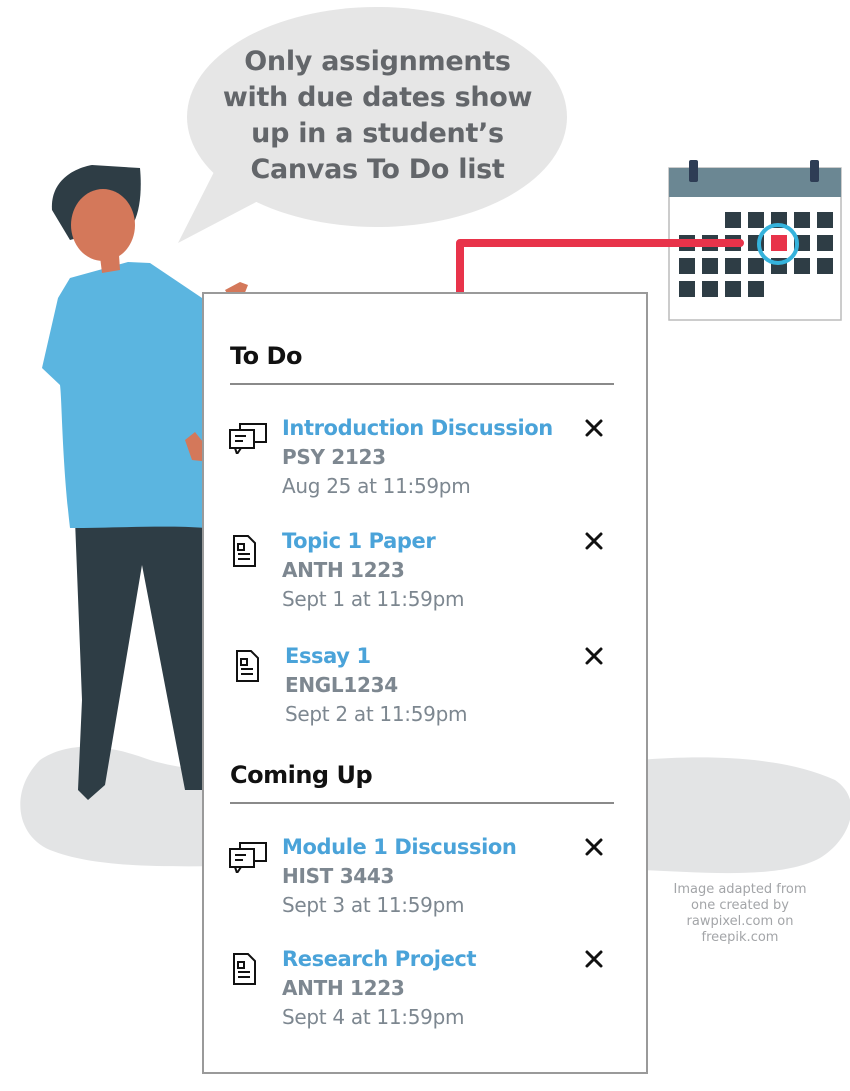 The width and height of the screenshot is (850, 1091). I want to click on section-title-coming-up: Coming Up, so click(301, 775).